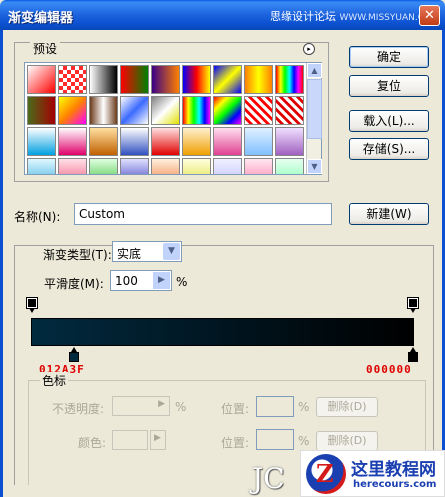  Describe the element at coordinates (309, 49) in the screenshot. I see `presets-menu-icon: ▸` at that location.